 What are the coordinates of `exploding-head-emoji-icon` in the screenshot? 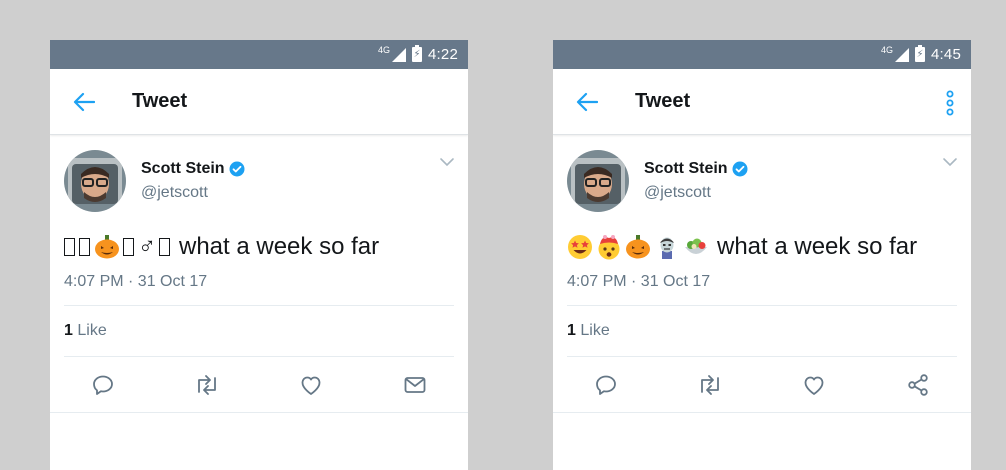 It's located at (609, 247).